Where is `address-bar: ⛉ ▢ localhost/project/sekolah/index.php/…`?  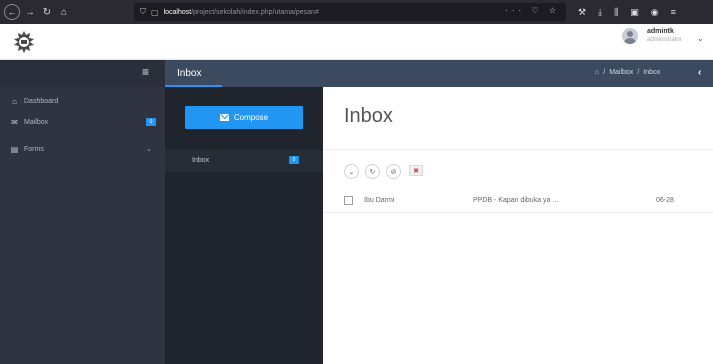 address-bar: ⛉ ▢ localhost/project/sekolah/index.php/… is located at coordinates (350, 12).